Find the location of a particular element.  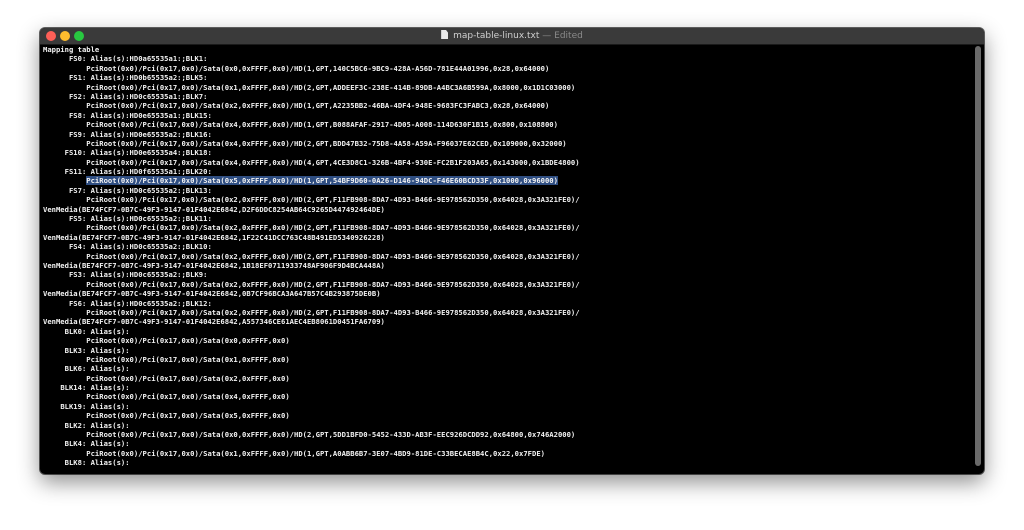

text-line: BLK4: Alias(s): is located at coordinates (506, 443).